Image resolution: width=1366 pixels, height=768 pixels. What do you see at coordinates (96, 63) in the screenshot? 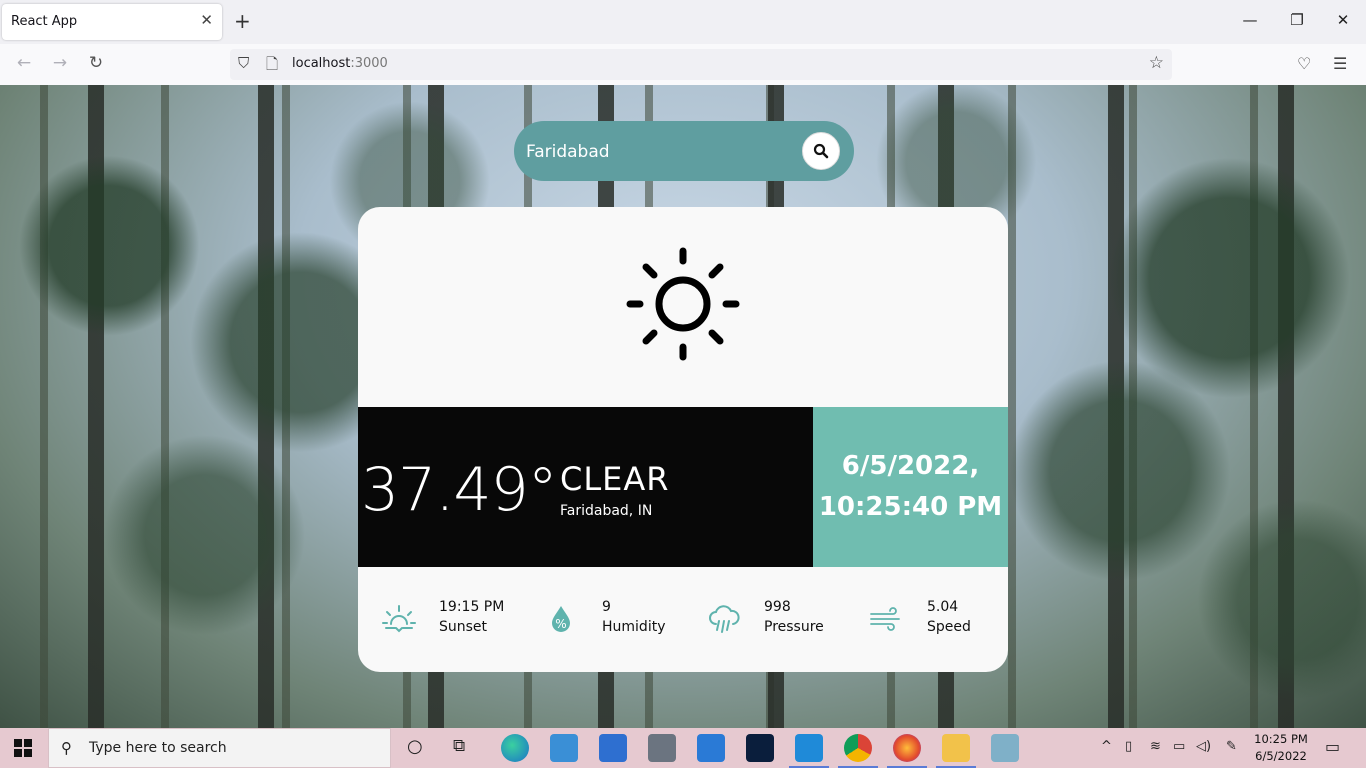
I see `reload-button: ↻` at bounding box center [96, 63].